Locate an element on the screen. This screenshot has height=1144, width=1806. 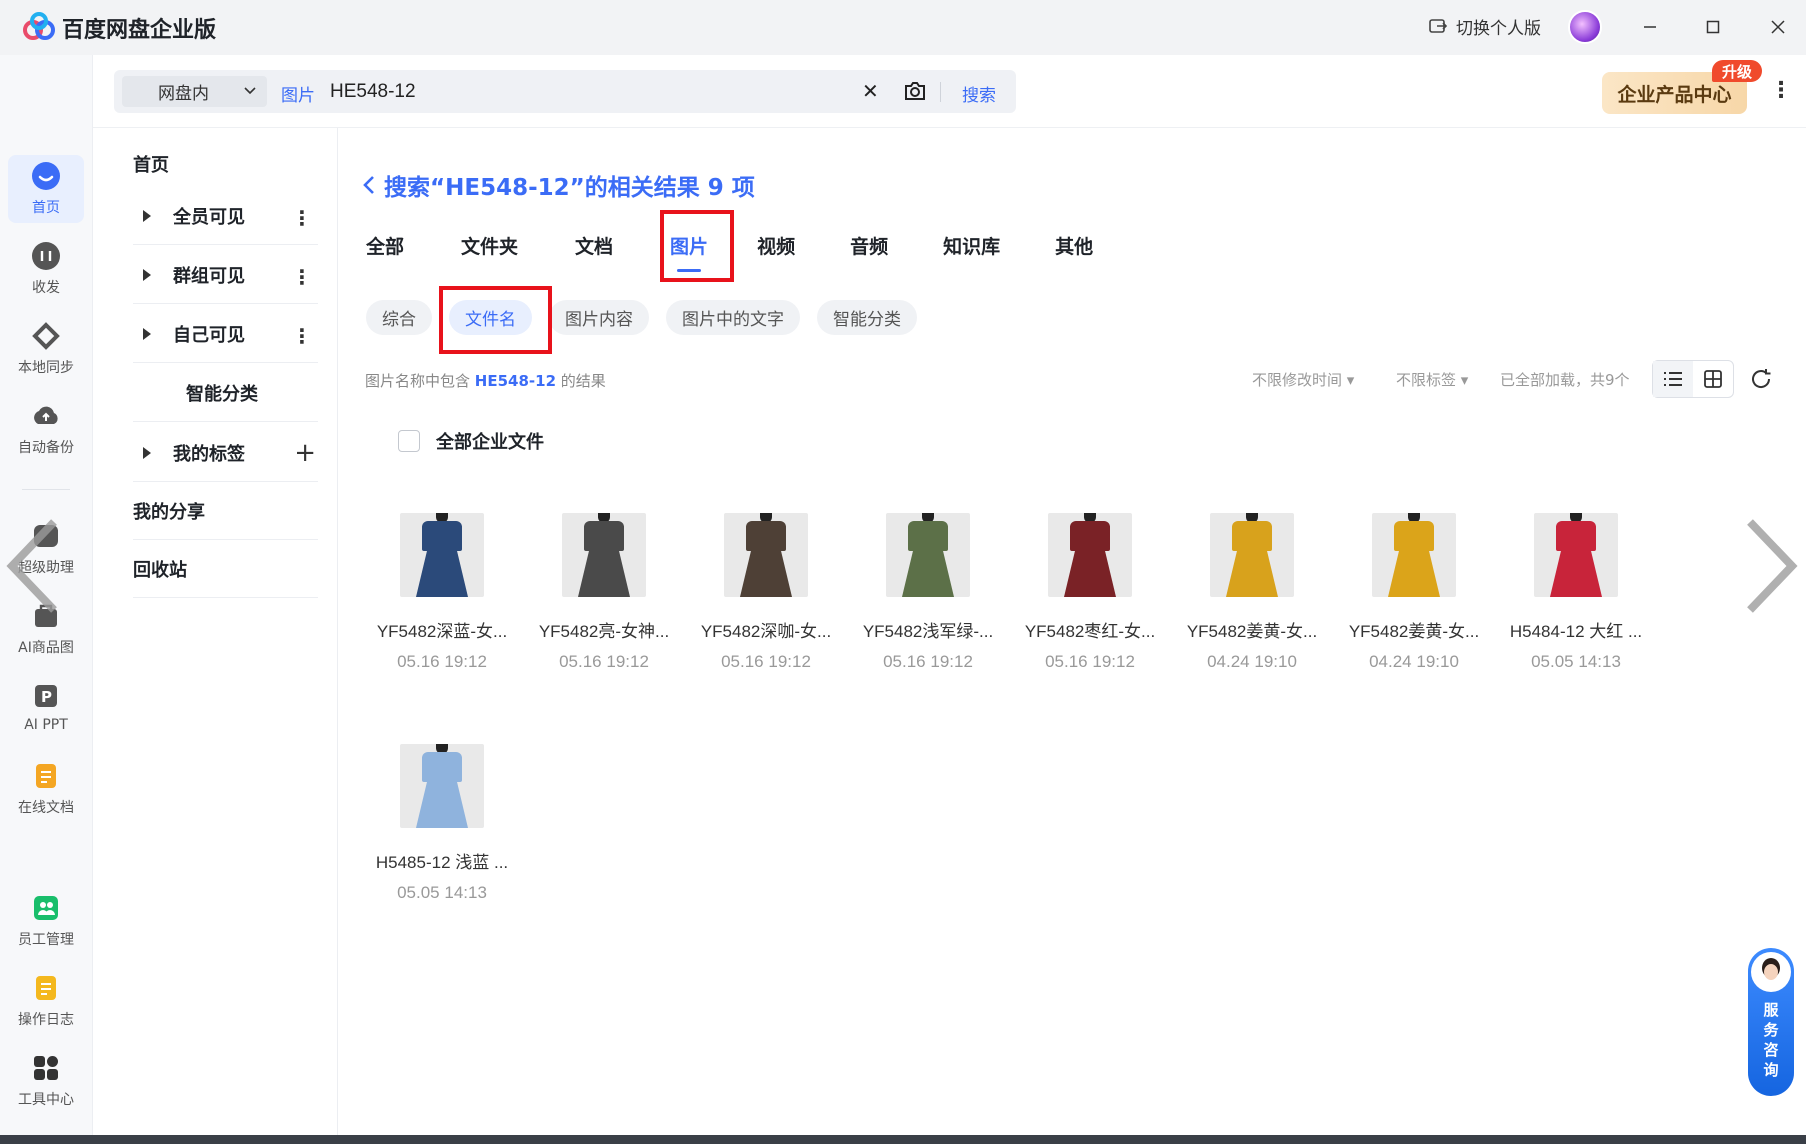
search-button: 搜索 is located at coordinates (979, 93).